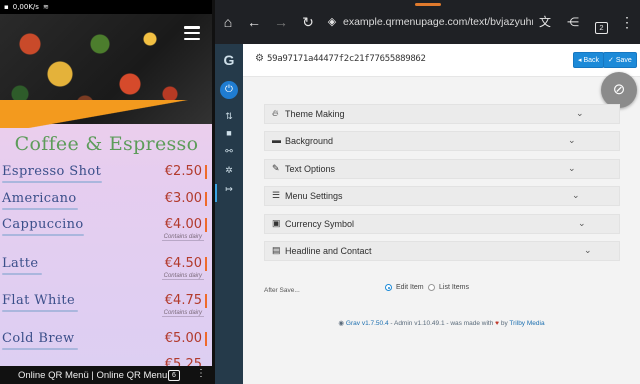 The height and width of the screenshot is (384, 640). I want to click on radio-selected-indicator, so click(388, 287).